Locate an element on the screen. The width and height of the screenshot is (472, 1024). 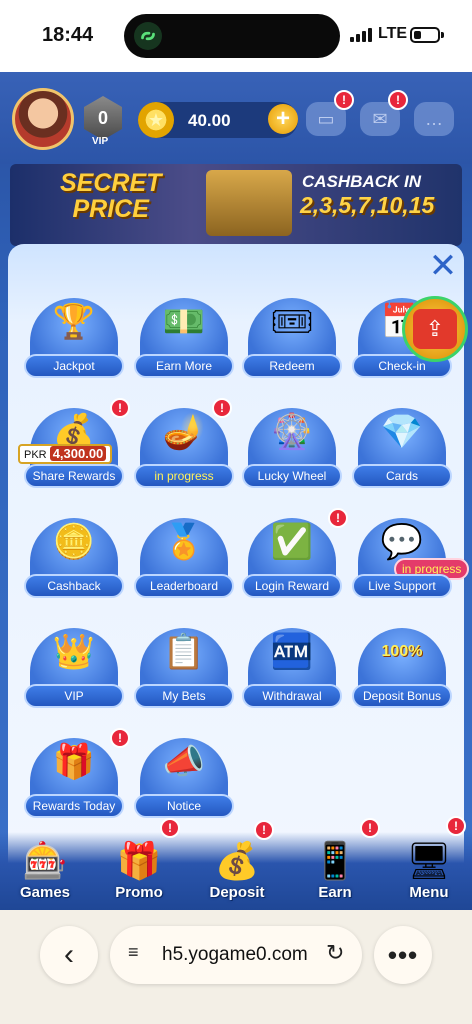
vip-label: VIP is located at coordinates (100, 141).